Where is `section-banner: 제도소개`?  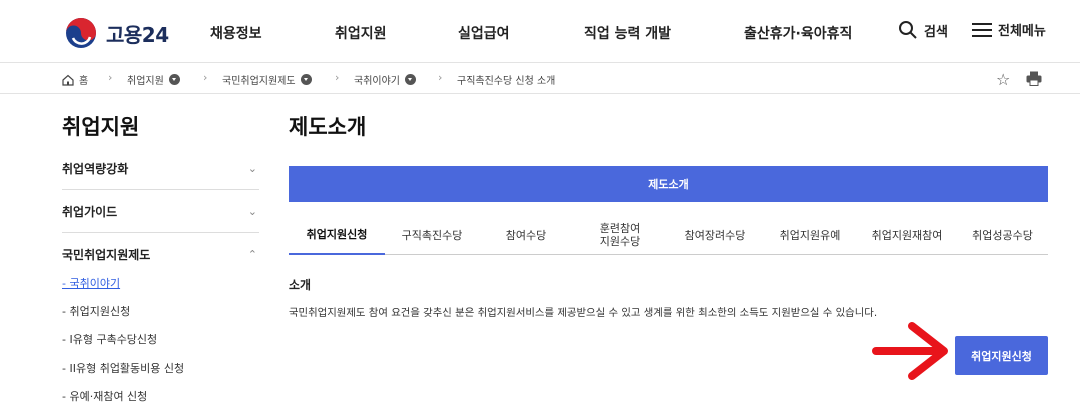
section-banner: 제도소개 is located at coordinates (668, 184).